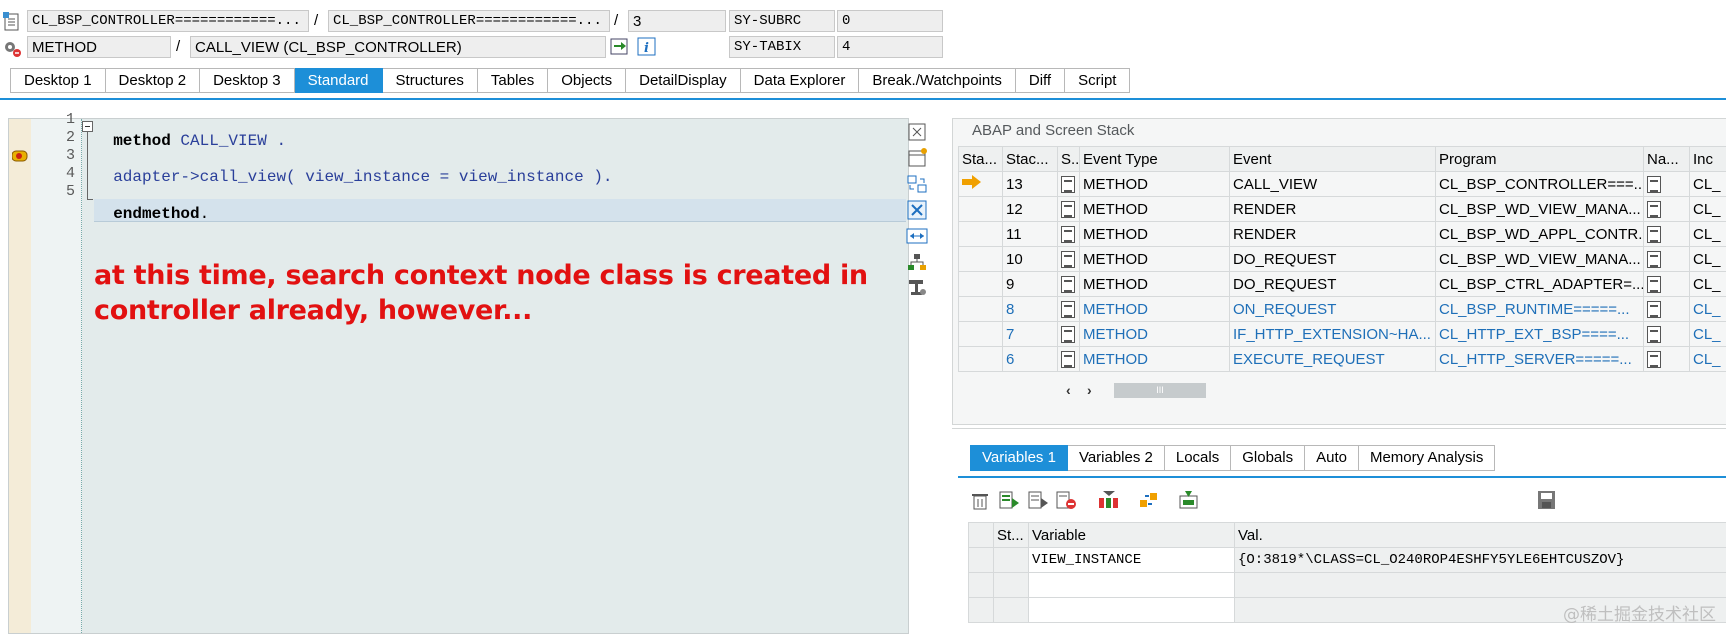  Describe the element at coordinates (1089, 390) in the screenshot. I see `chevron-right-icon: ›` at that location.